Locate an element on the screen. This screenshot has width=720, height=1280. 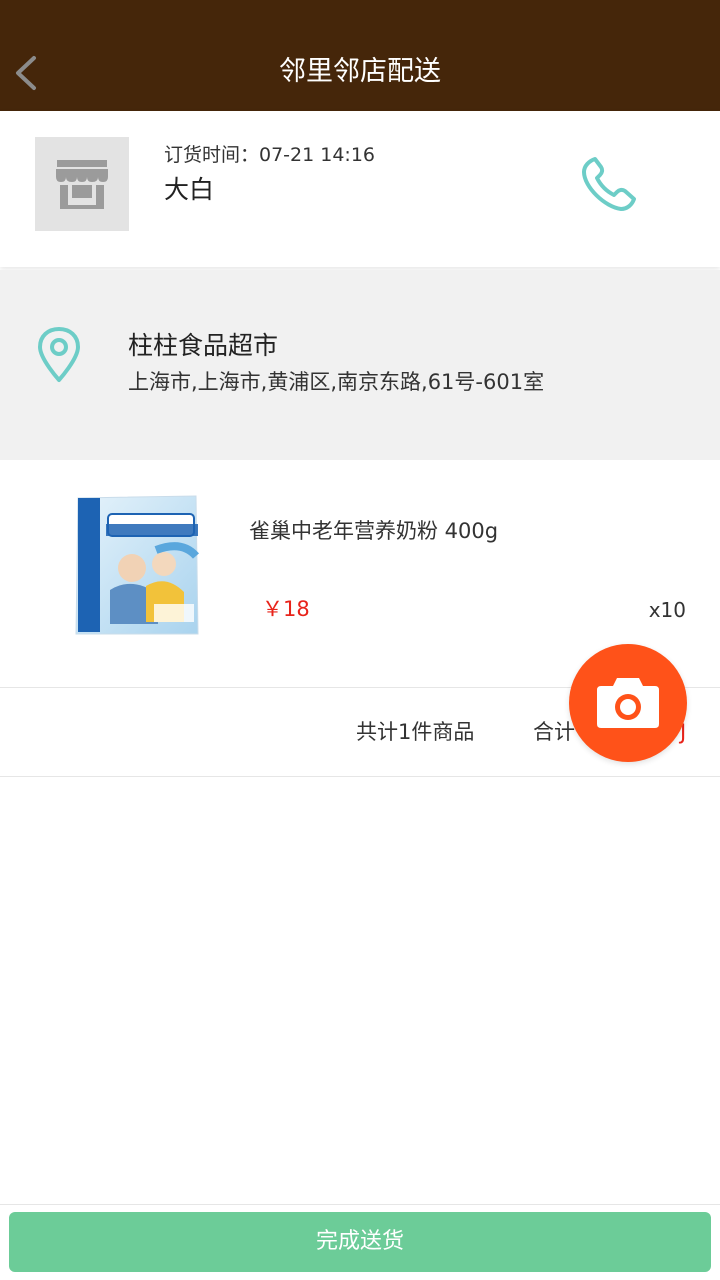
camera-button is located at coordinates (628, 703).